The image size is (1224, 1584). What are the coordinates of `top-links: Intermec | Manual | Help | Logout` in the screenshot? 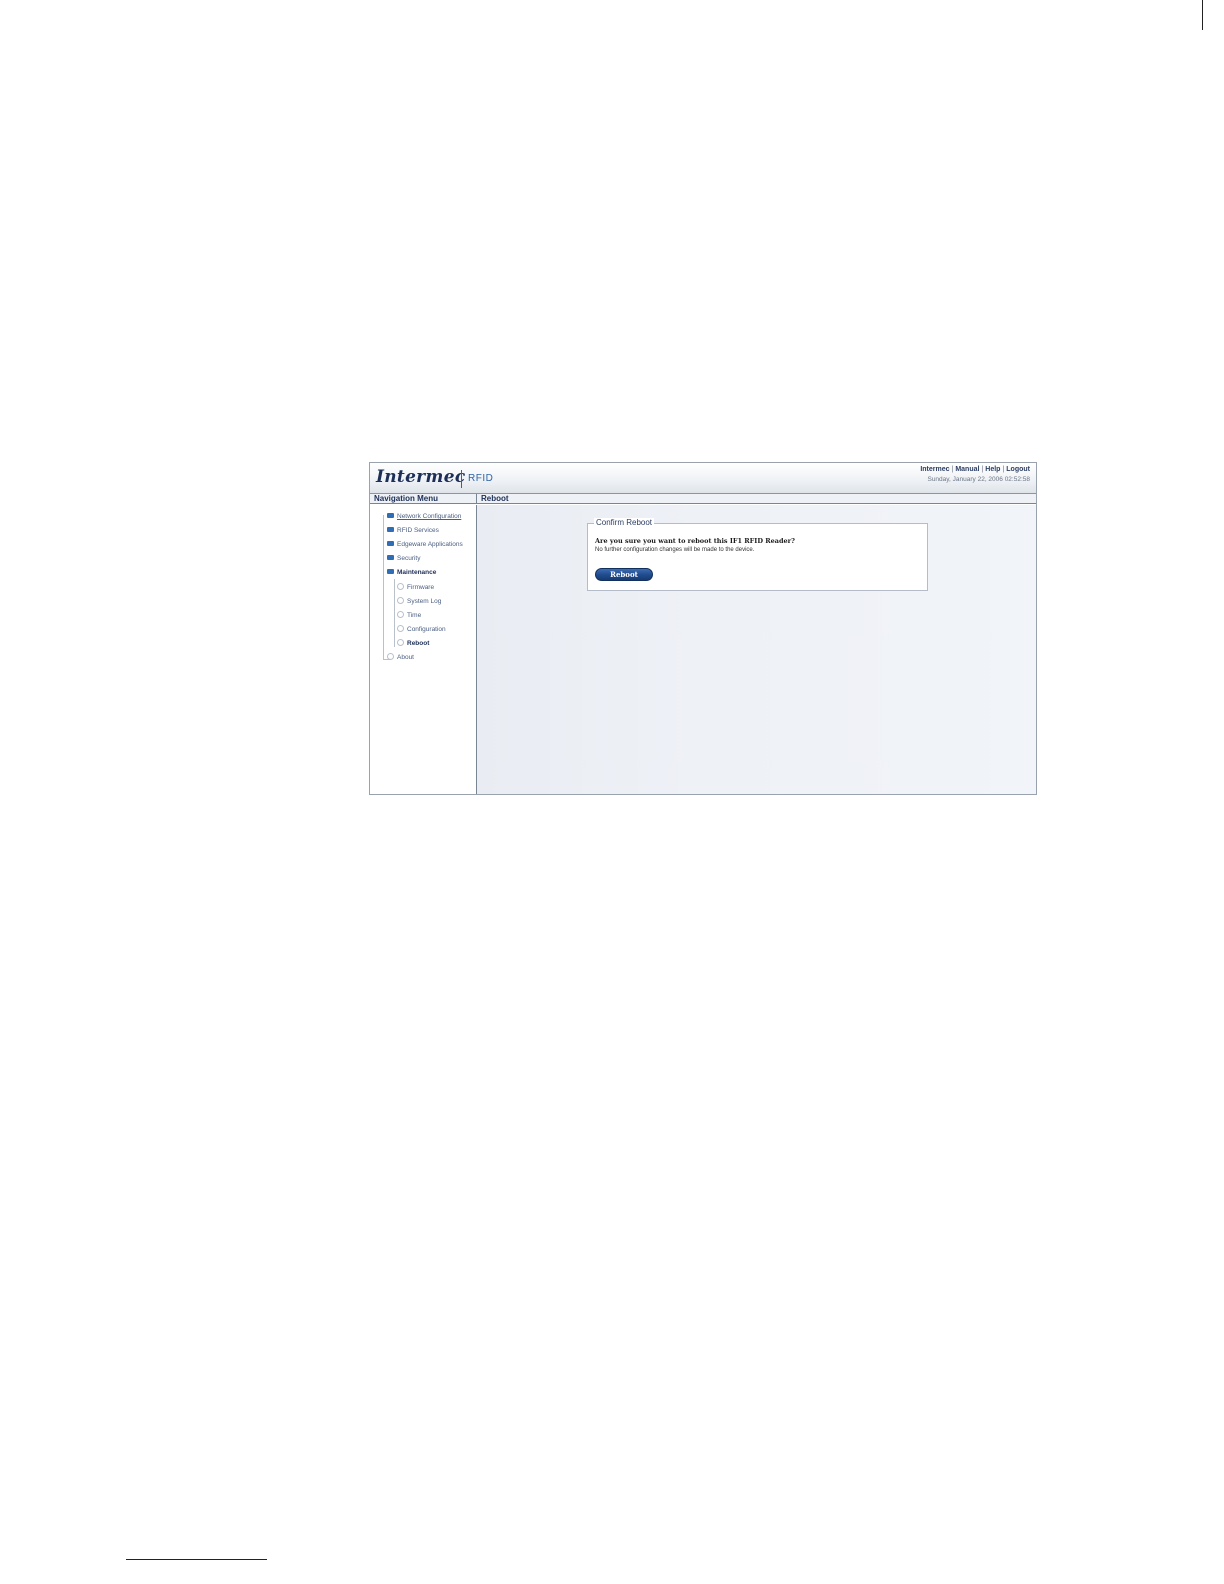 It's located at (975, 469).